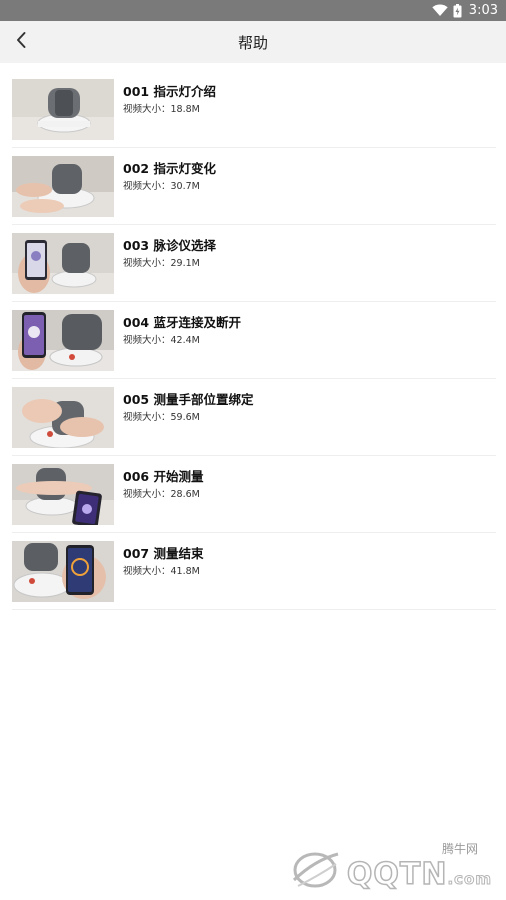 Image resolution: width=506 pixels, height=900 pixels. Describe the element at coordinates (254, 417) in the screenshot. I see `video-list-item: 005 测量手部位置绑定 视频大小：59.6M` at that location.